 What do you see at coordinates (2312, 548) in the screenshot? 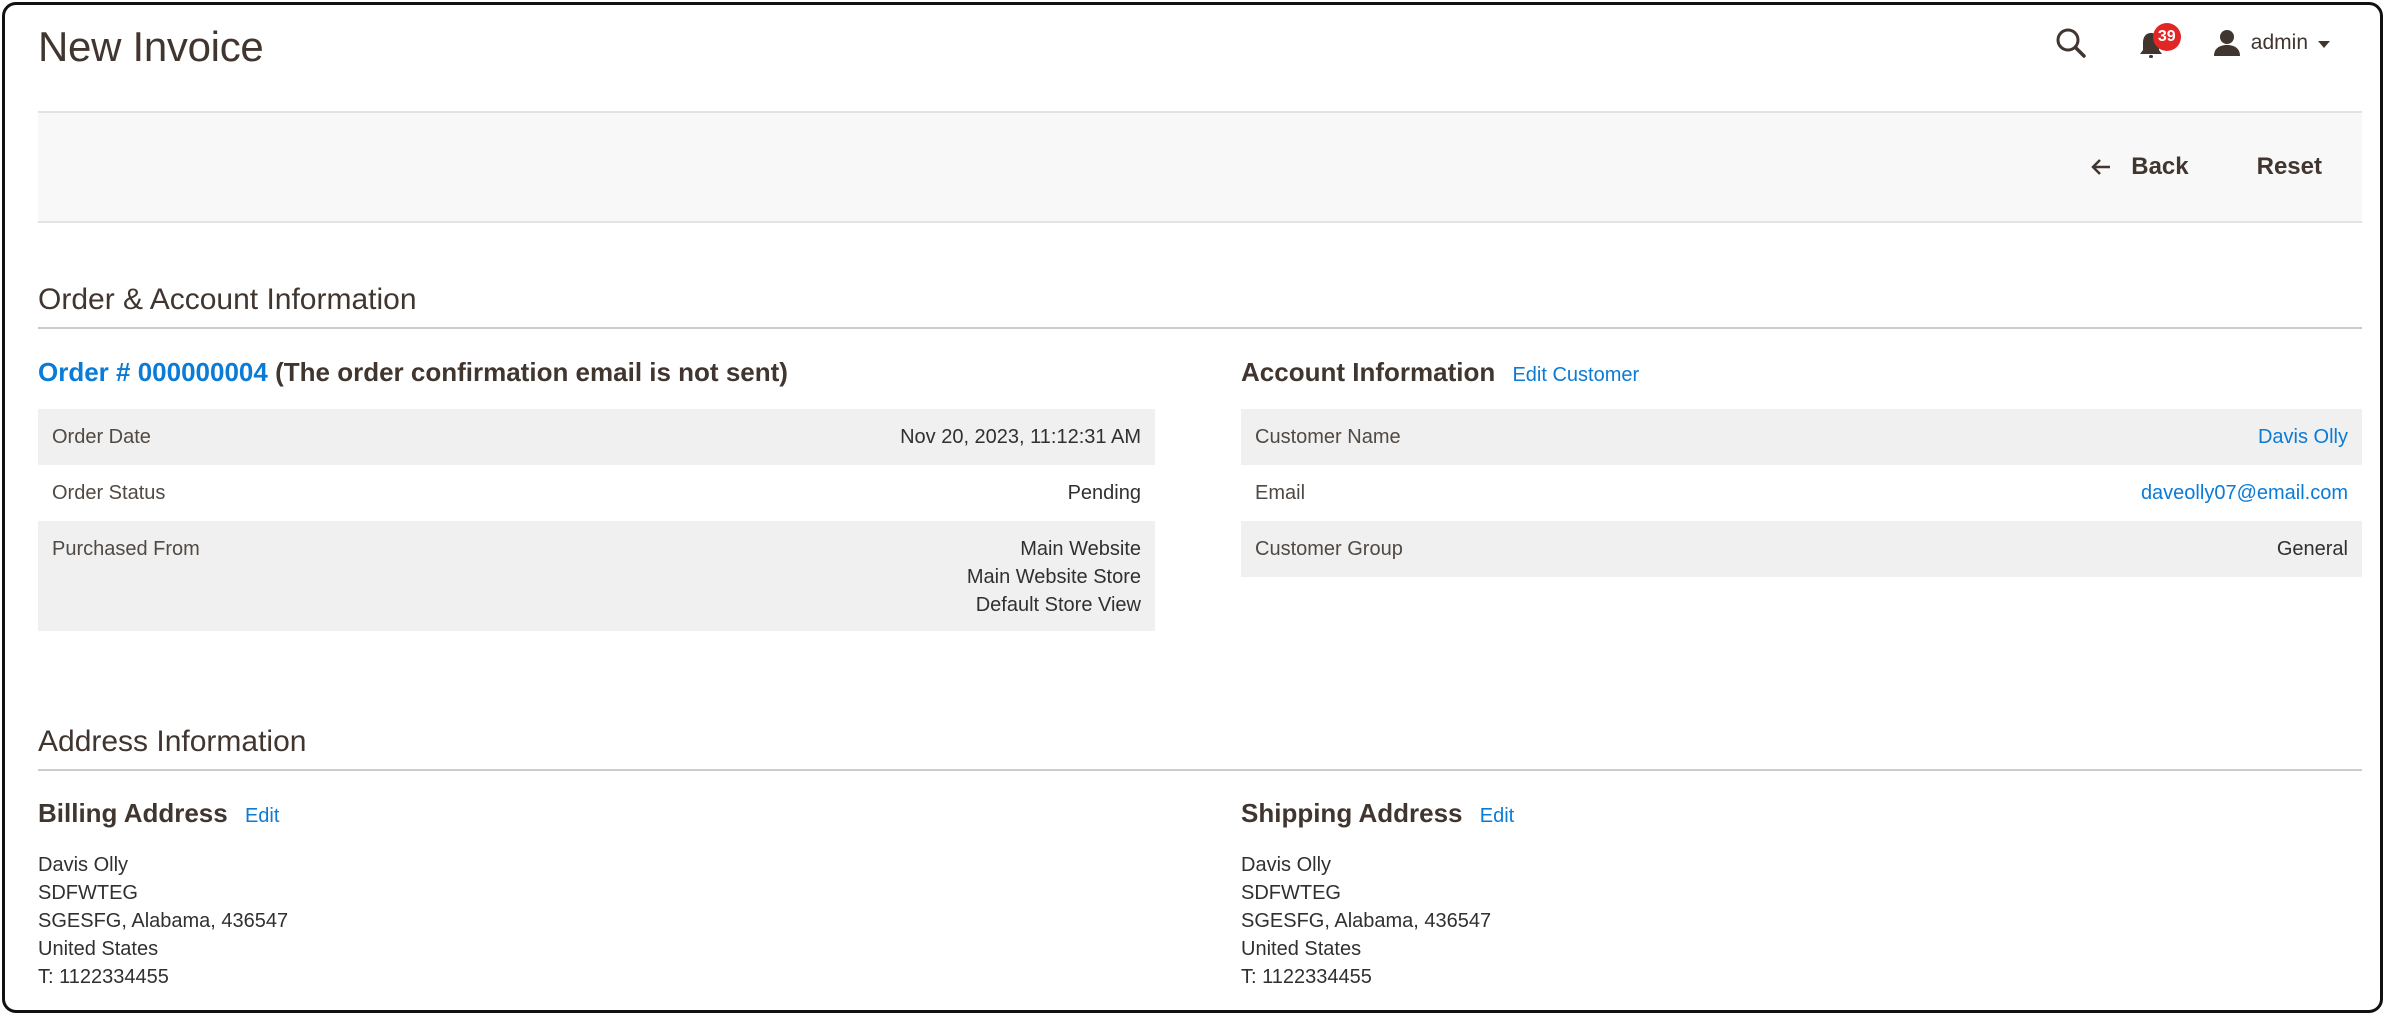
I see `customer-group-value: General` at bounding box center [2312, 548].